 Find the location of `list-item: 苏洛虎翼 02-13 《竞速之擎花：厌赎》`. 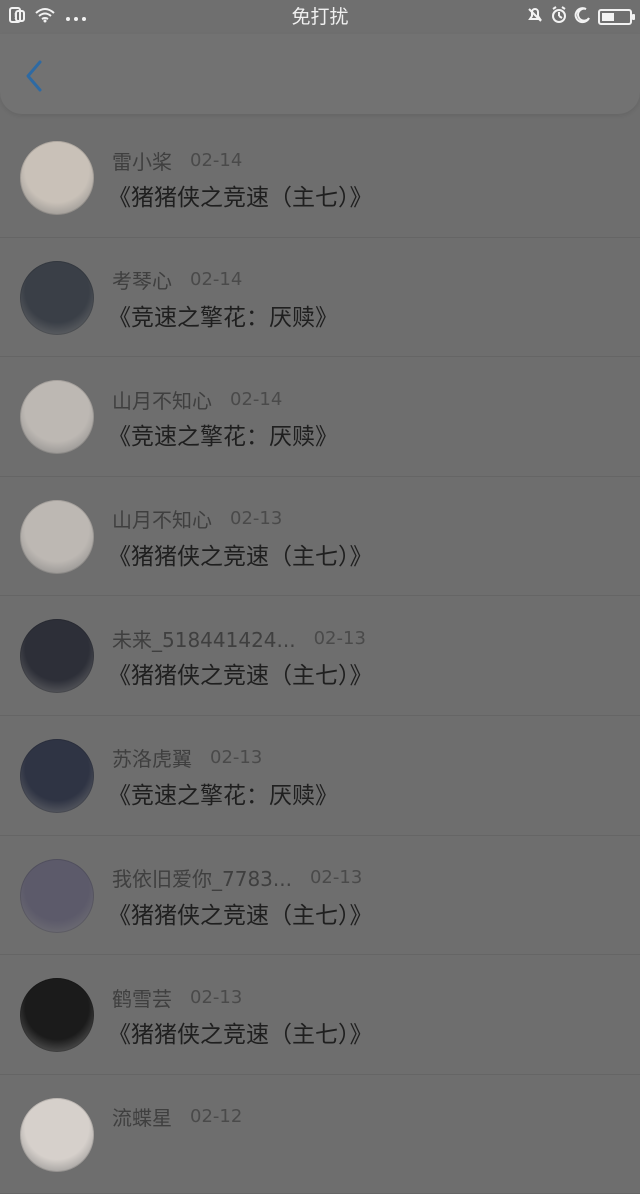

list-item: 苏洛虎翼 02-13 《竞速之擎花：厌赎》 is located at coordinates (320, 776).